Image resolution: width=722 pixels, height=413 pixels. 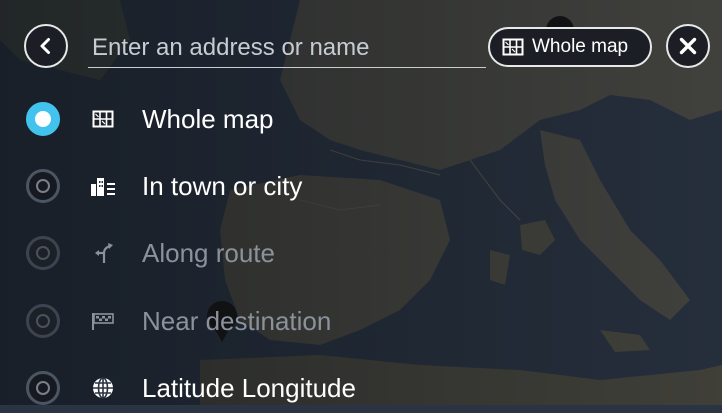 I want to click on chevron-left-icon, so click(x=45, y=46).